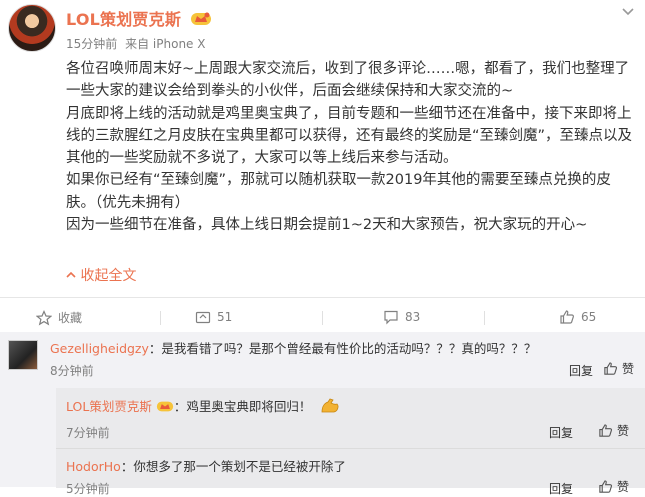 The image size is (645, 497). I want to click on reply-time: 5分钟前, so click(88, 489).